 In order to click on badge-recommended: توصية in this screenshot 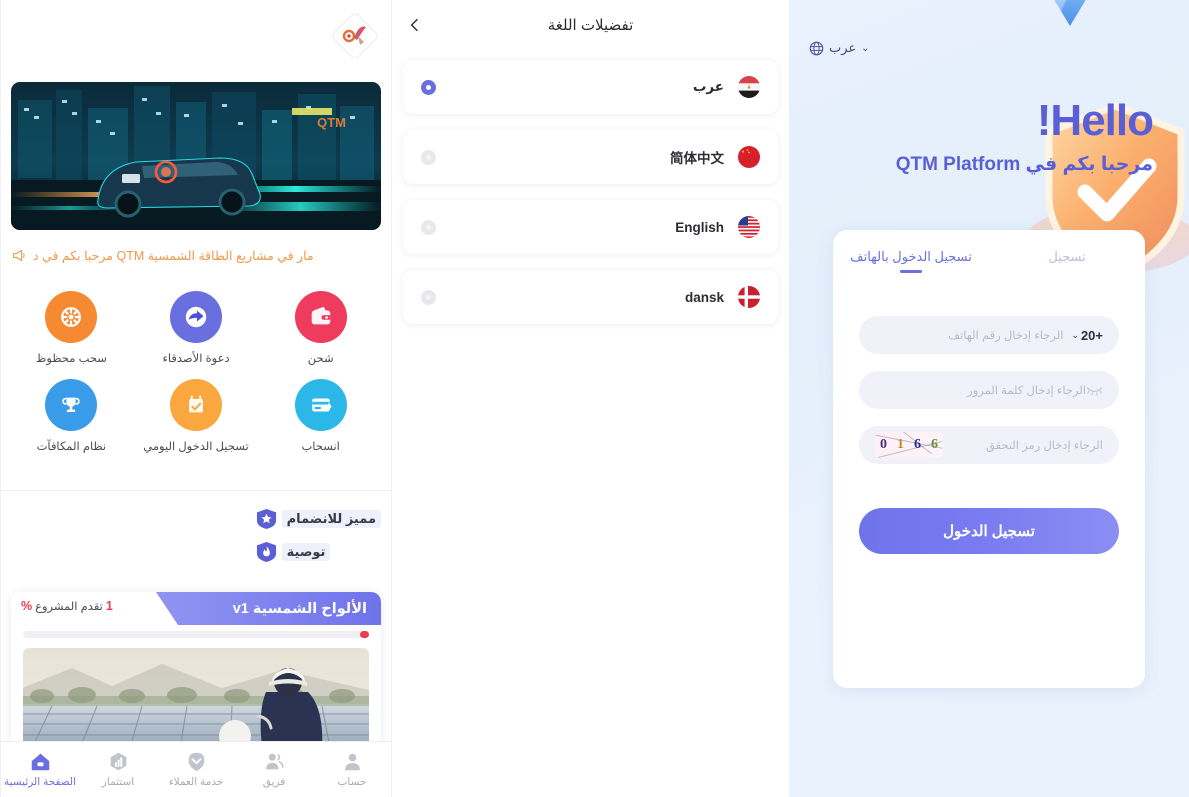, I will do `click(318, 552)`.